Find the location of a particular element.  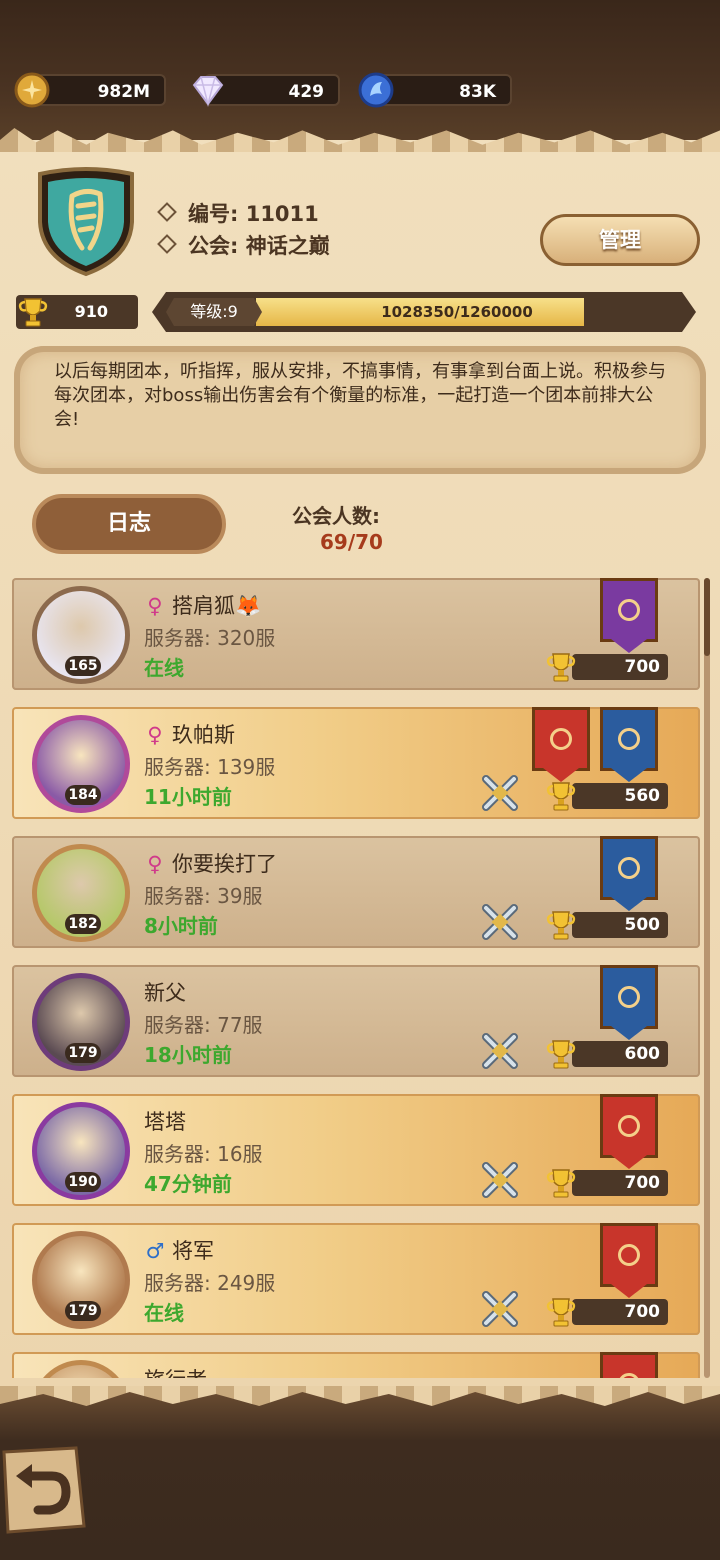

member-name: ♀ 搭肩狐🦊 is located at coordinates (202, 605).